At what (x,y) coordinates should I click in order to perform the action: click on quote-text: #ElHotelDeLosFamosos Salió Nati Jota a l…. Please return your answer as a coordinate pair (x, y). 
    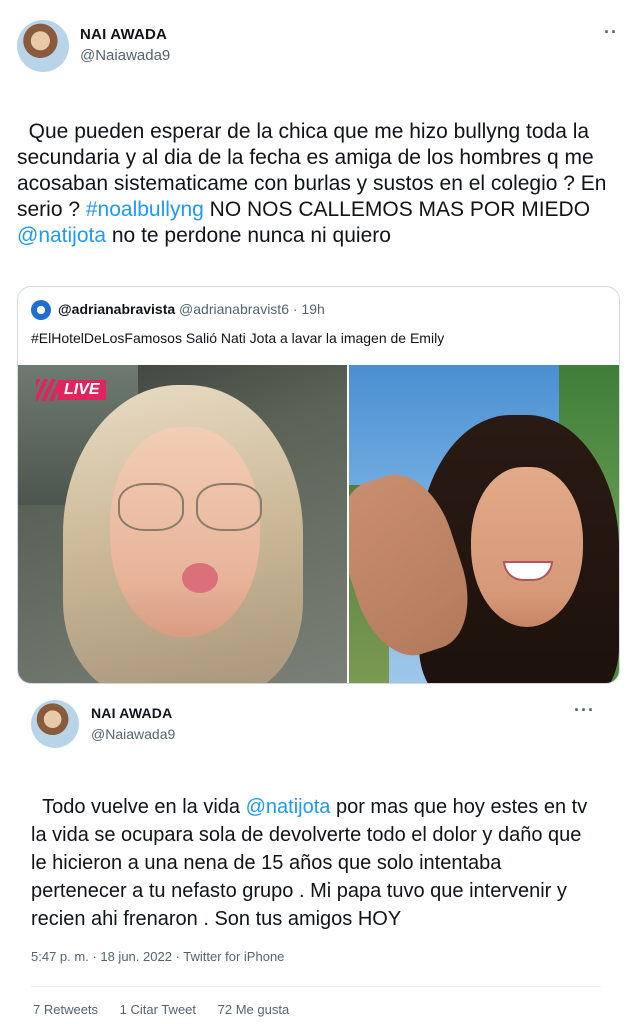
    Looking at the image, I should click on (238, 338).